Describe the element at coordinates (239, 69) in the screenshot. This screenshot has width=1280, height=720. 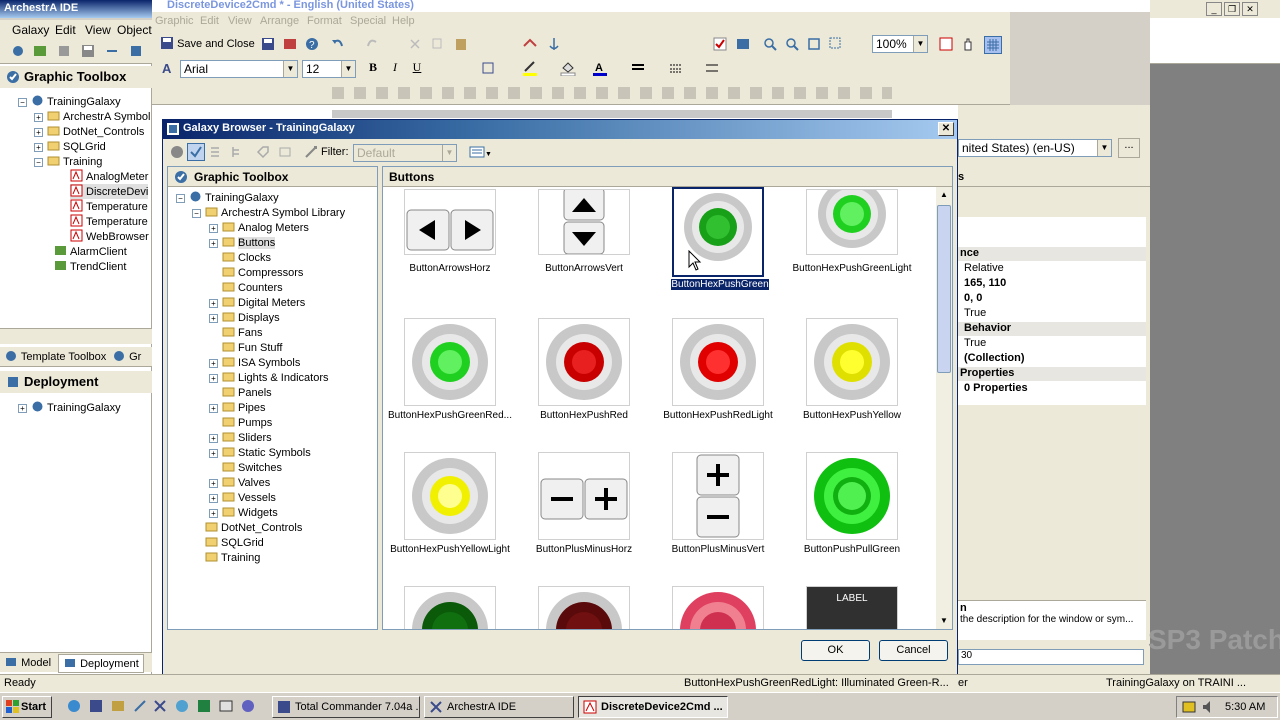
I see `font-family-select: Arial ▼` at that location.